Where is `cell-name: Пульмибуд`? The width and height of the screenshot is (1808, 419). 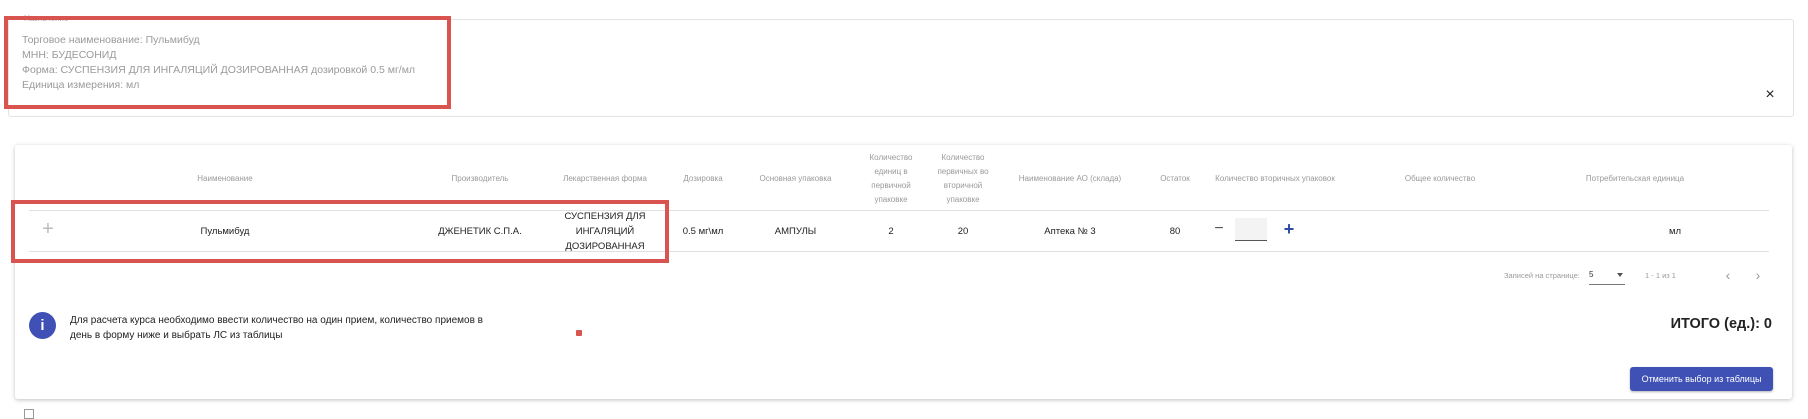
cell-name: Пульмибуд is located at coordinates (225, 231).